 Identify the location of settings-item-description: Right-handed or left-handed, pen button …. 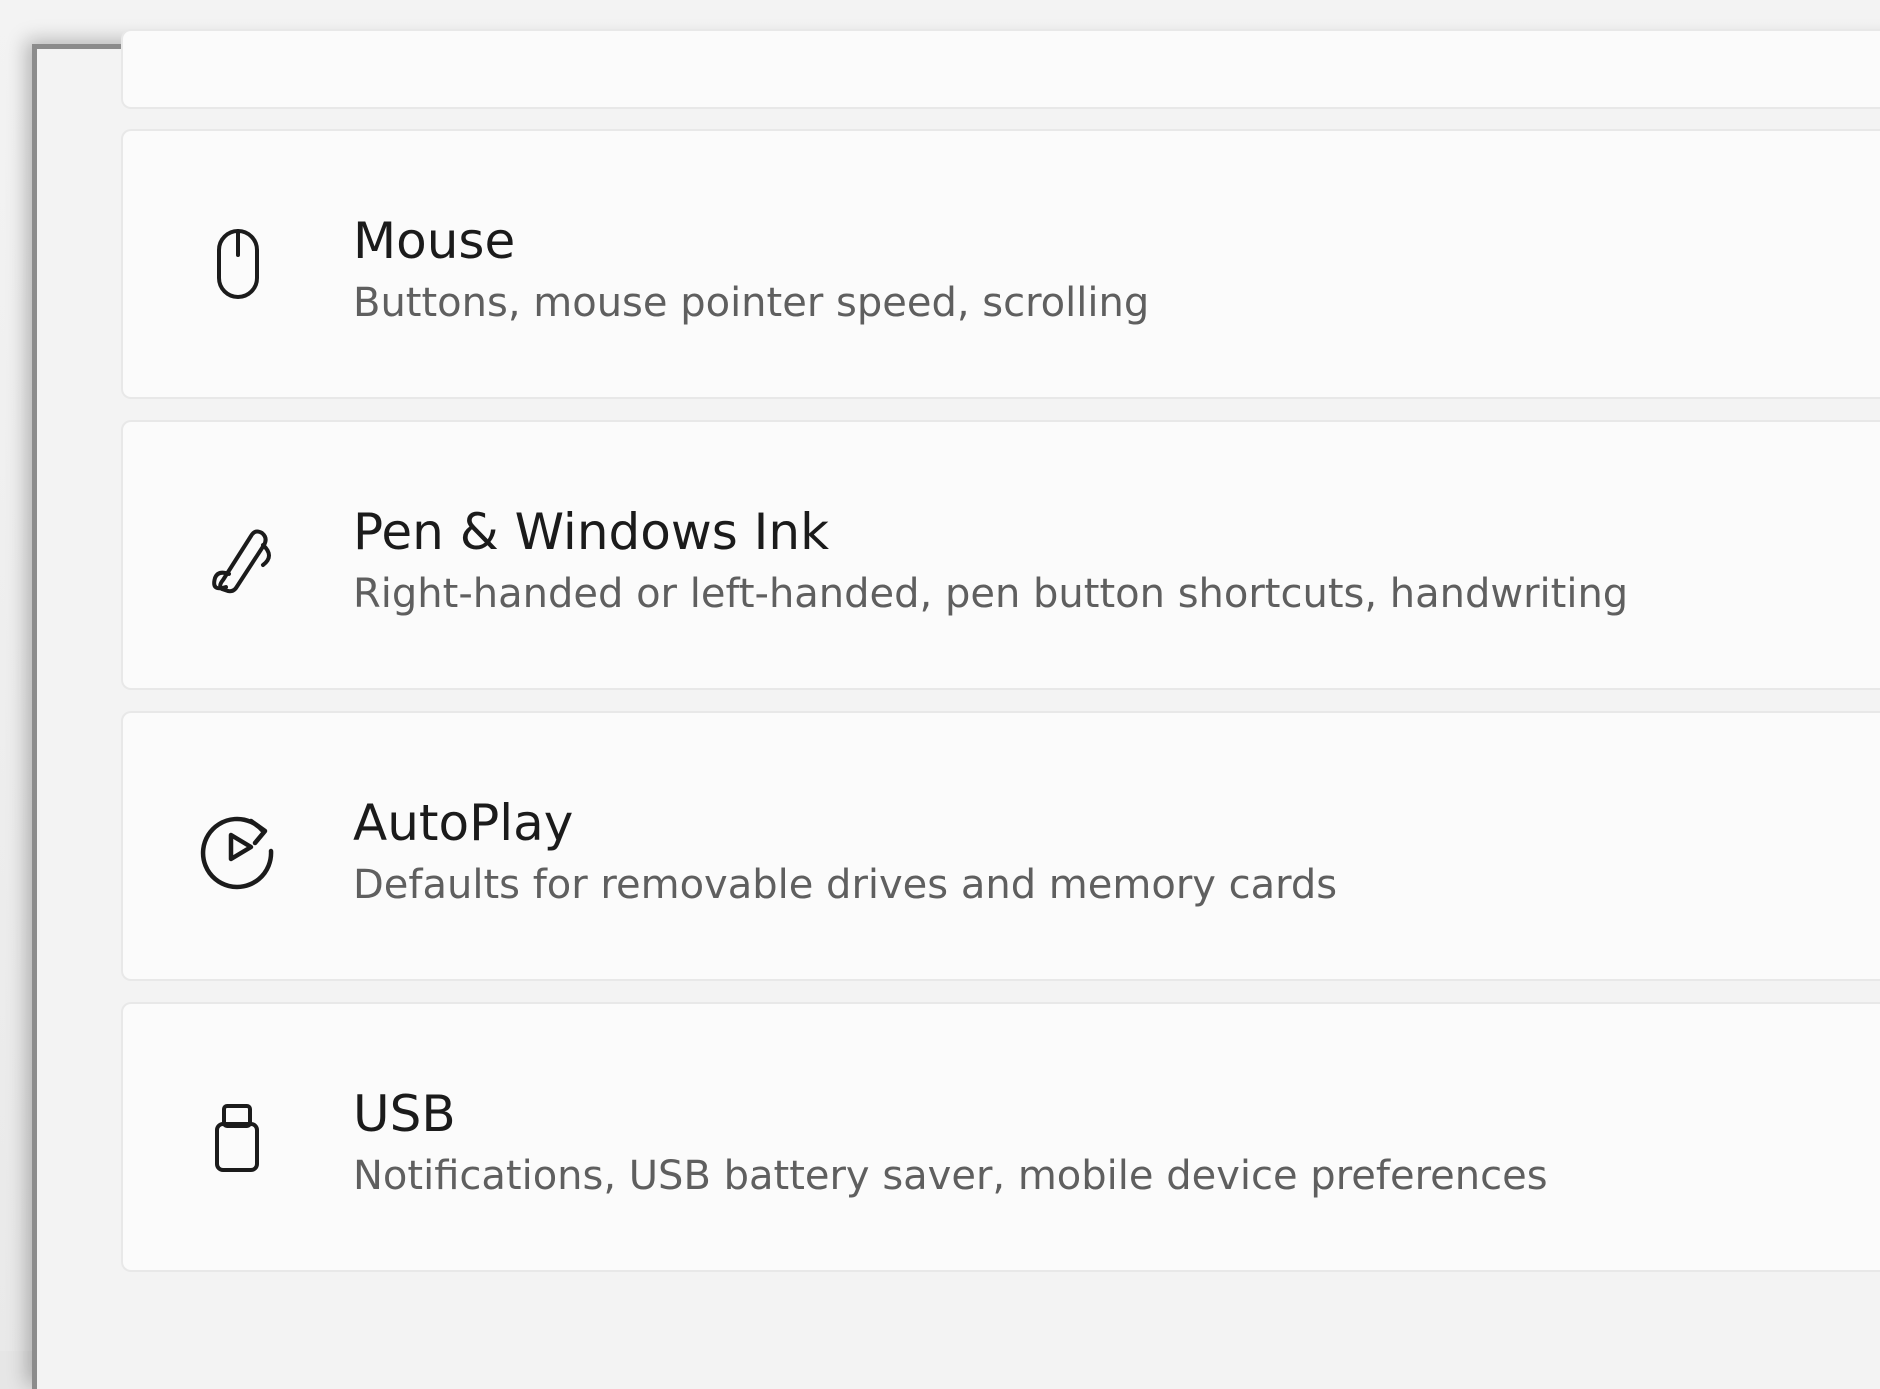
(991, 594).